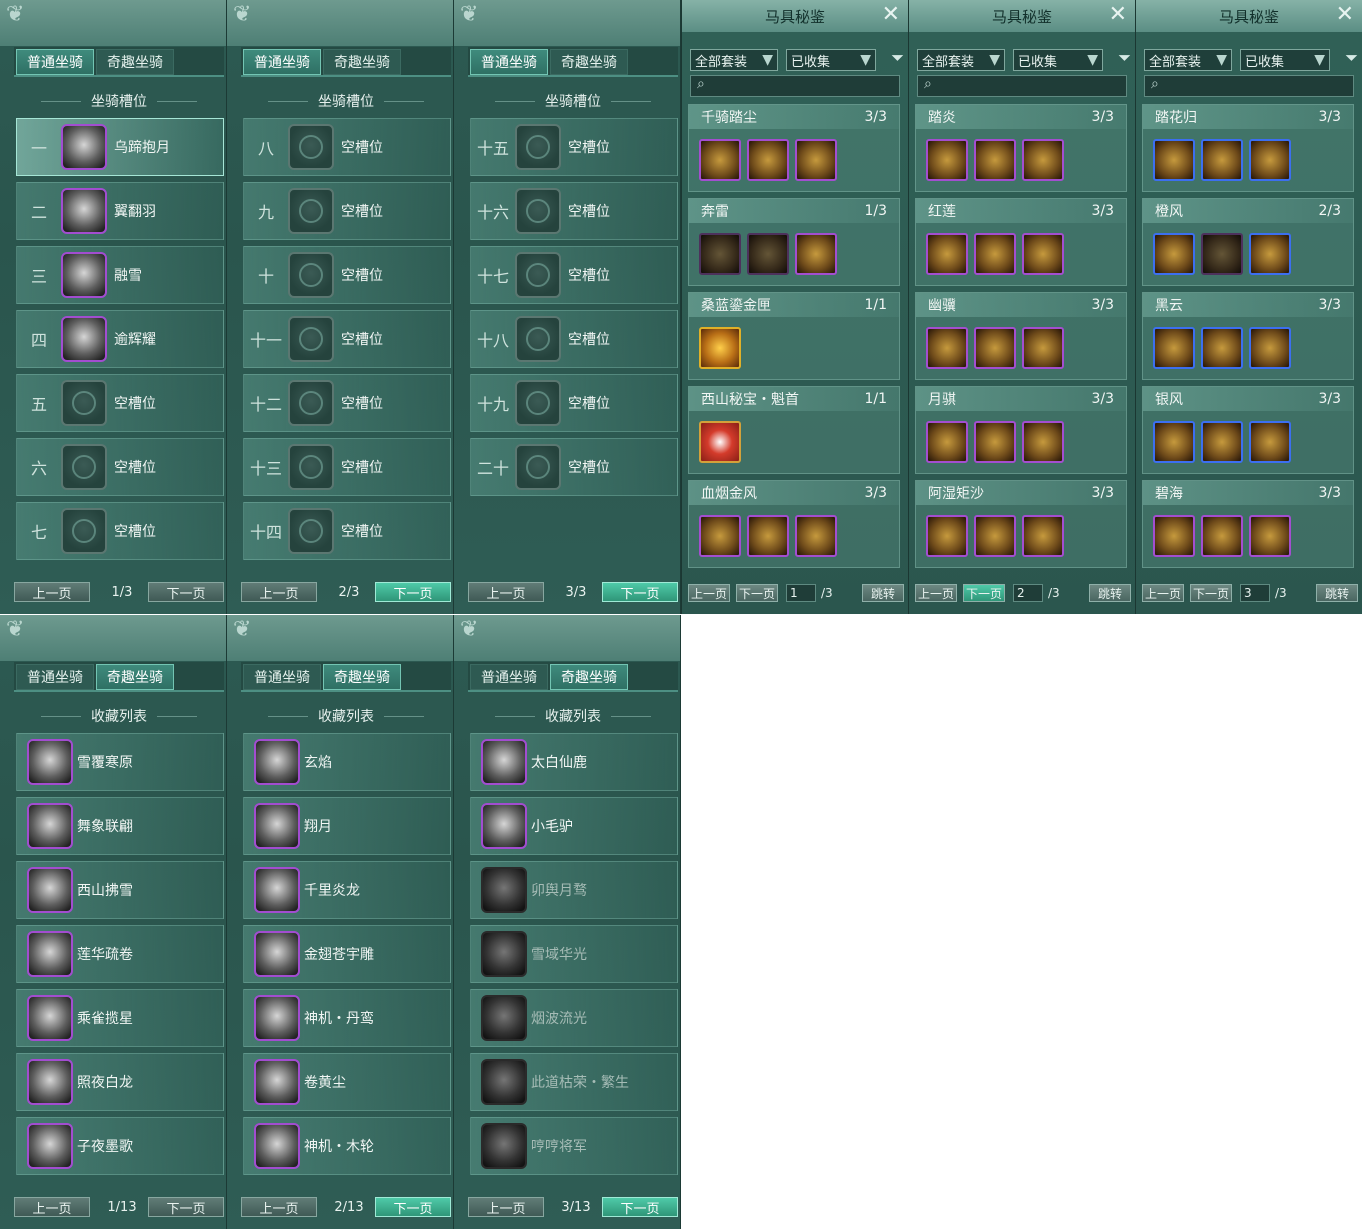  What do you see at coordinates (120, 531) in the screenshot?
I see `slot-row: 七 空槽位` at bounding box center [120, 531].